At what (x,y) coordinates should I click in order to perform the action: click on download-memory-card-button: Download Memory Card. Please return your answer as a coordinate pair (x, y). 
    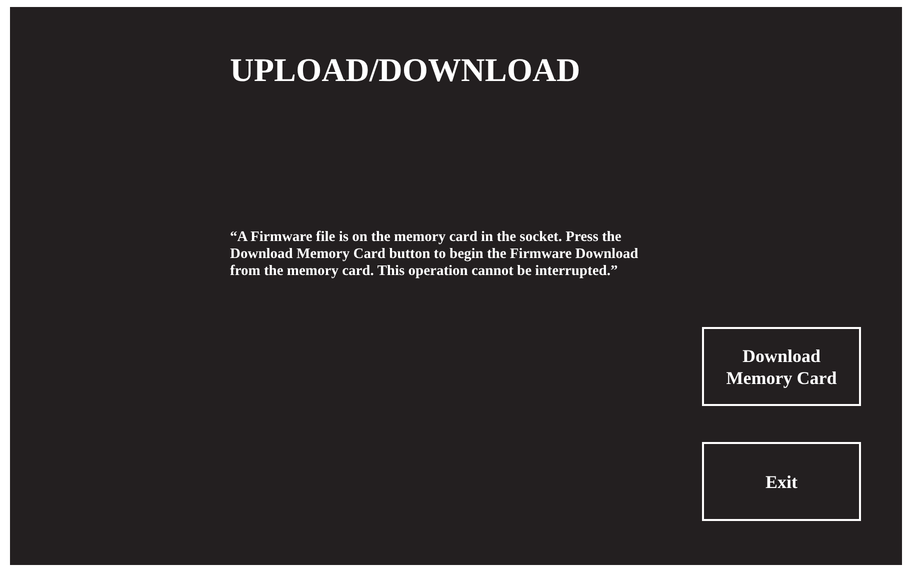
    Looking at the image, I should click on (781, 366).